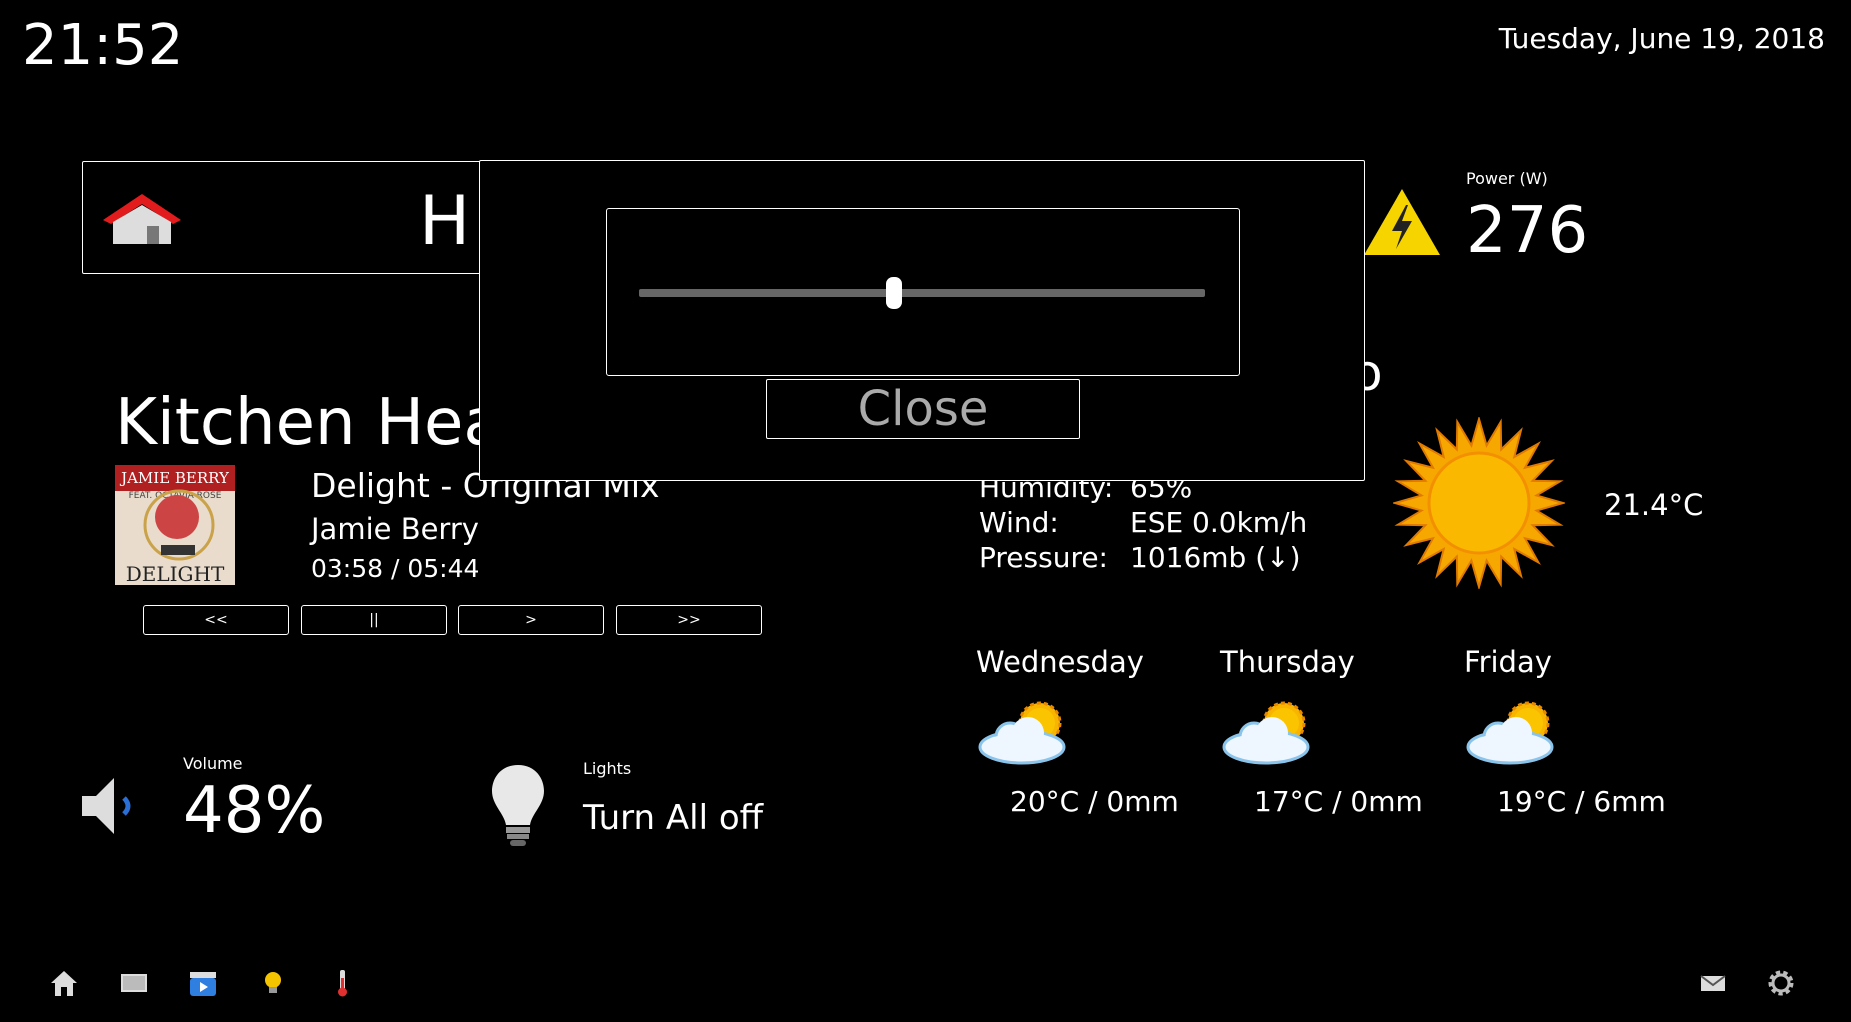 Image resolution: width=1851 pixels, height=1022 pixels. What do you see at coordinates (1581, 801) in the screenshot?
I see `forecast-value: 19°C / 6mm` at bounding box center [1581, 801].